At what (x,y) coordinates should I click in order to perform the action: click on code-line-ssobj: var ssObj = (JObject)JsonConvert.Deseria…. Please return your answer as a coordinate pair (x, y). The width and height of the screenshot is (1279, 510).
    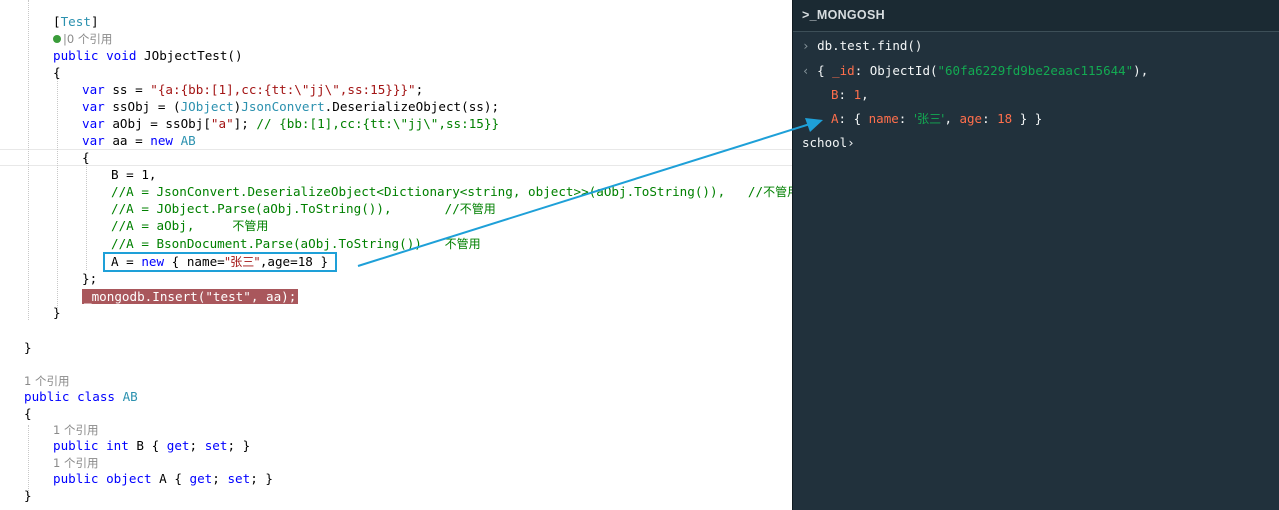
    Looking at the image, I should click on (290, 106).